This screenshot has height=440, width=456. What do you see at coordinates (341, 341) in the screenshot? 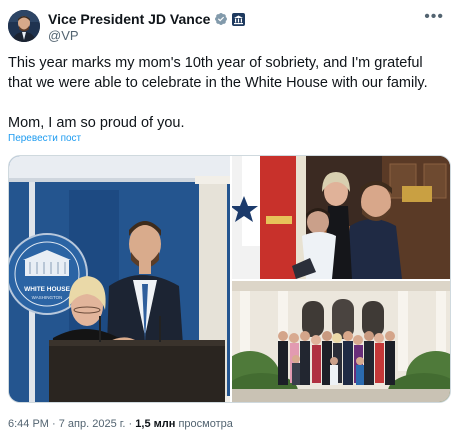
I see `photo-family-group` at bounding box center [341, 341].